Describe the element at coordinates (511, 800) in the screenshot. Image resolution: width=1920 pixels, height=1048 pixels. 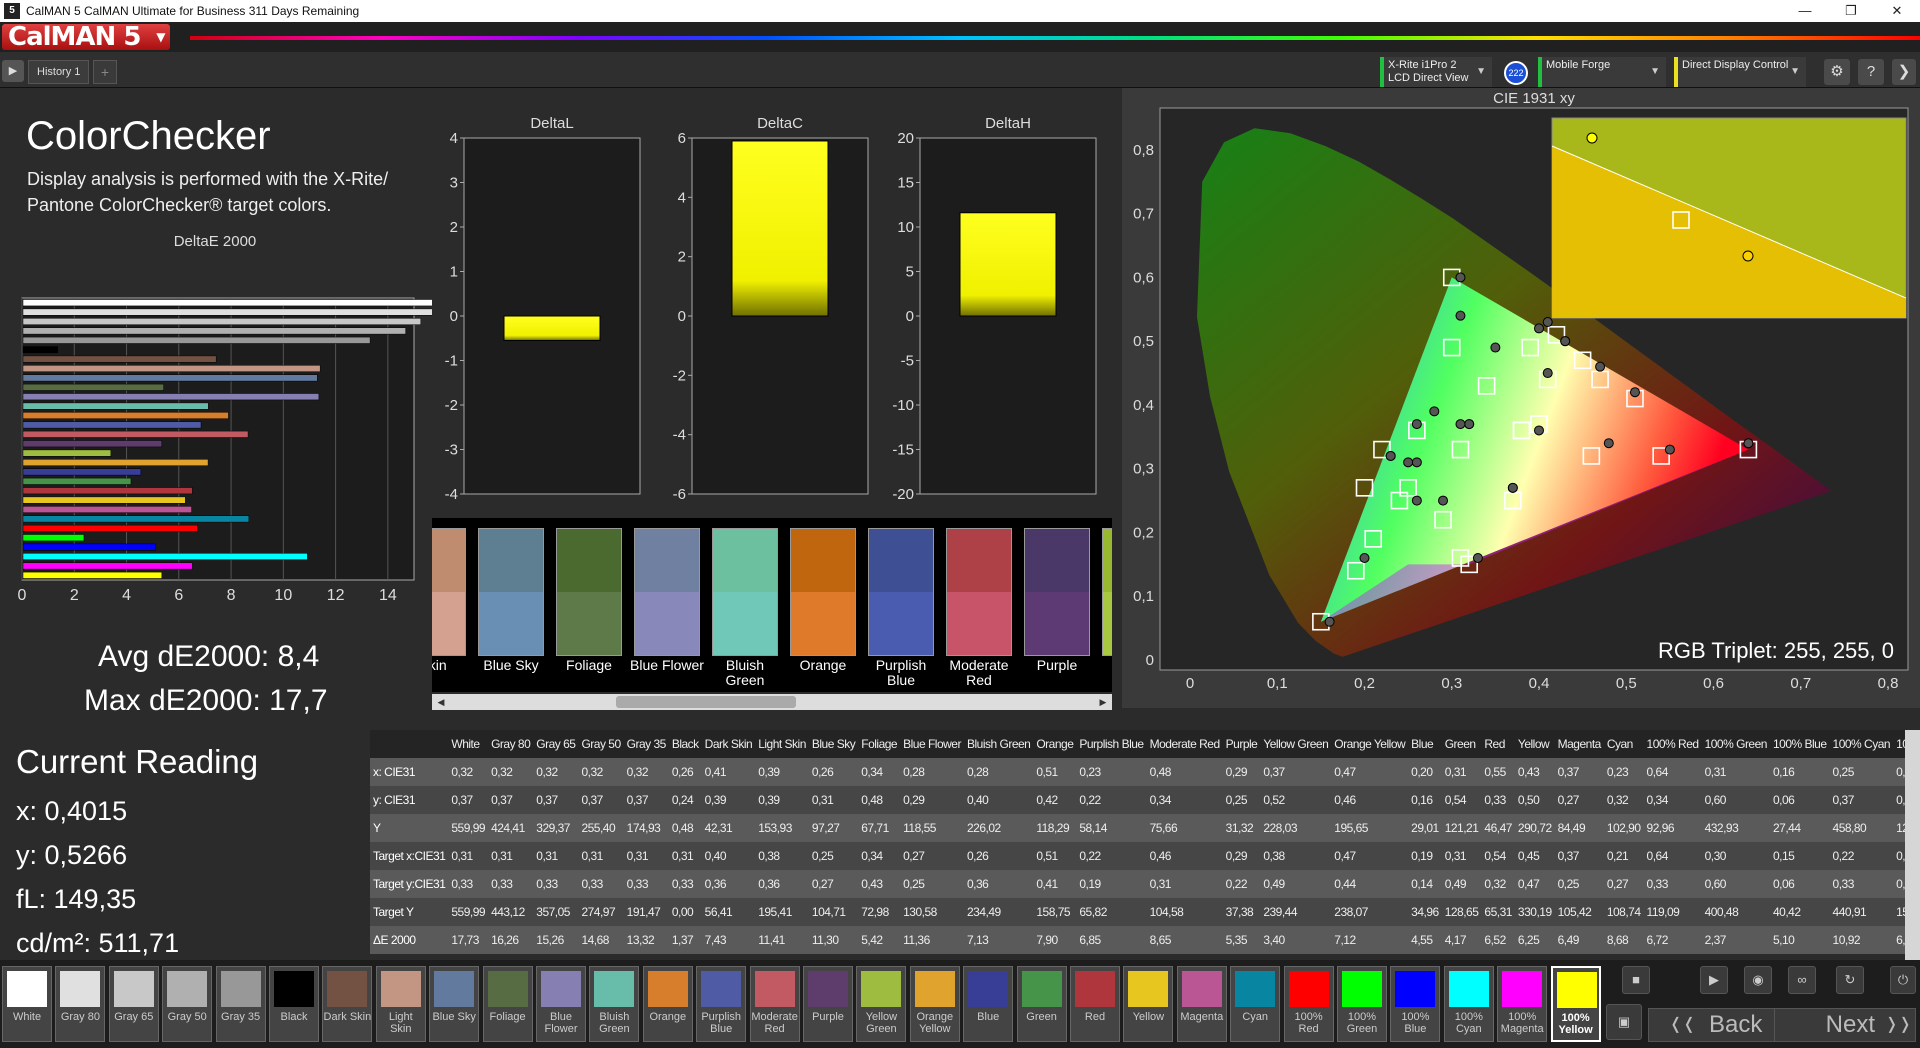
I see `table-cell: 0,37` at that location.